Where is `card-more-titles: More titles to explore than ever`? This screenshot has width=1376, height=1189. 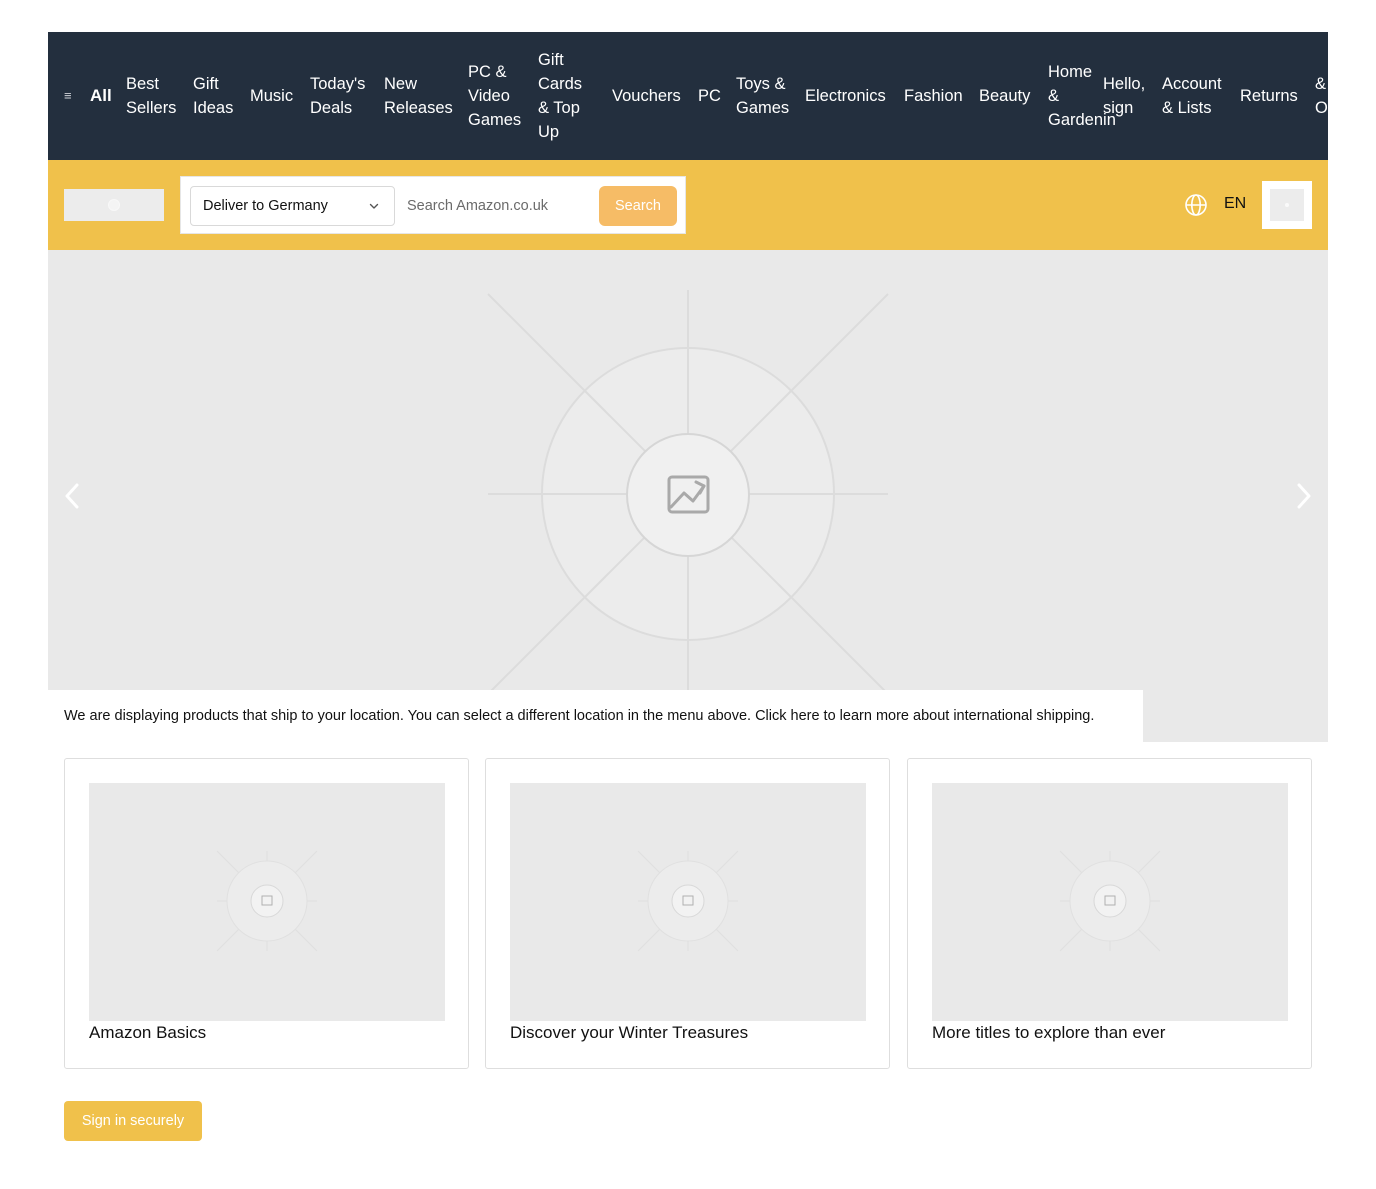 card-more-titles: More titles to explore than ever is located at coordinates (1109, 913).